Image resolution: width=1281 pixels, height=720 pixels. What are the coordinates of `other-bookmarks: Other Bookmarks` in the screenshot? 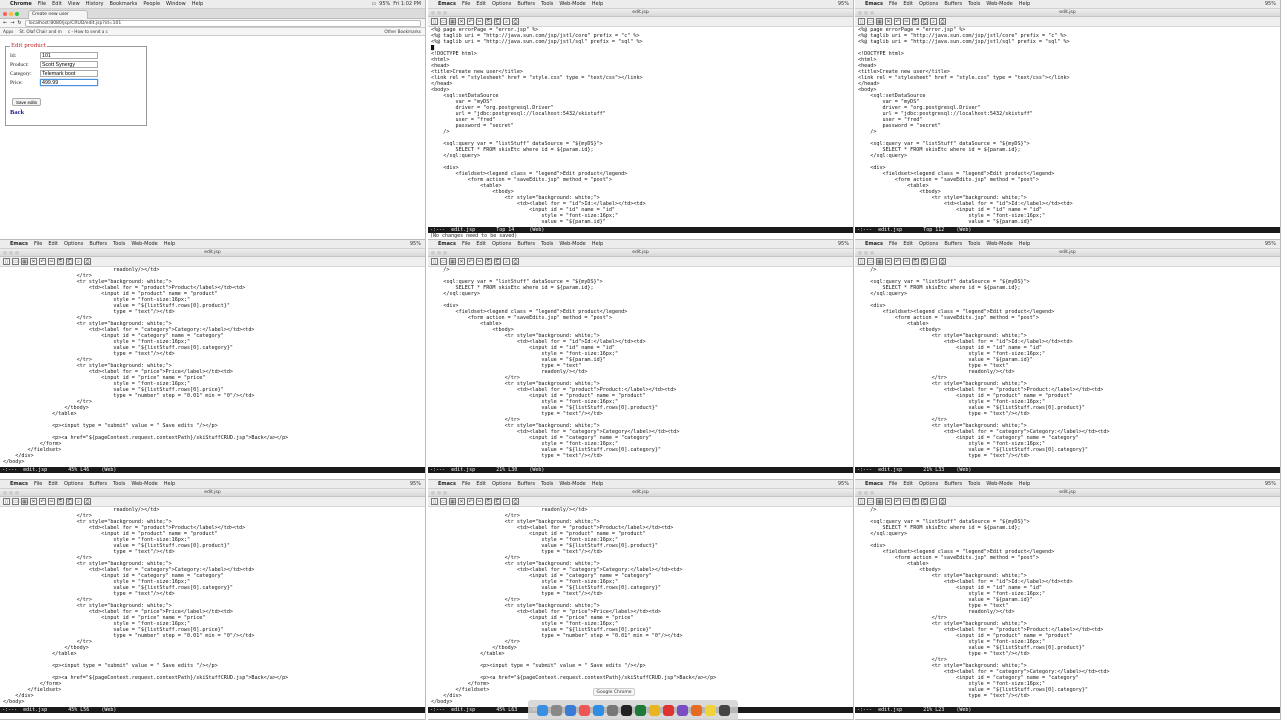 It's located at (404, 31).